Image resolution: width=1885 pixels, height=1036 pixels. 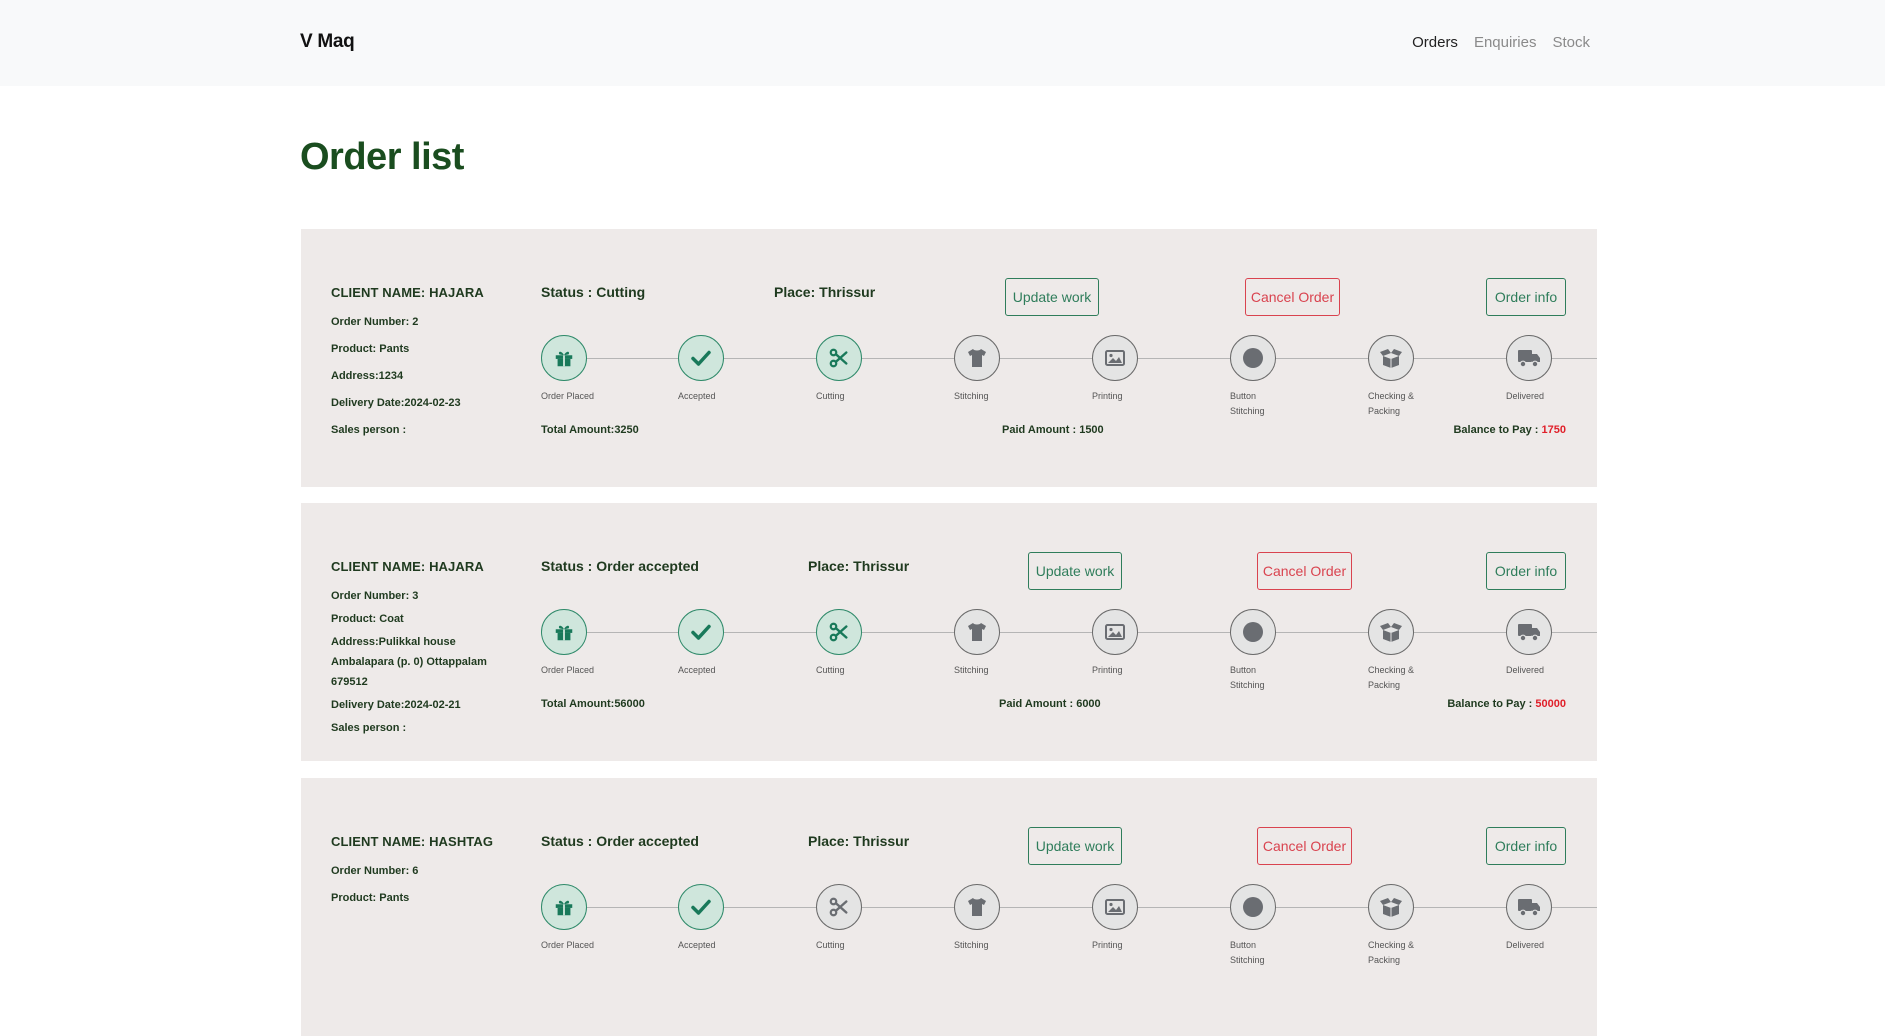 What do you see at coordinates (370, 898) in the screenshot?
I see `product: Product: Pants` at bounding box center [370, 898].